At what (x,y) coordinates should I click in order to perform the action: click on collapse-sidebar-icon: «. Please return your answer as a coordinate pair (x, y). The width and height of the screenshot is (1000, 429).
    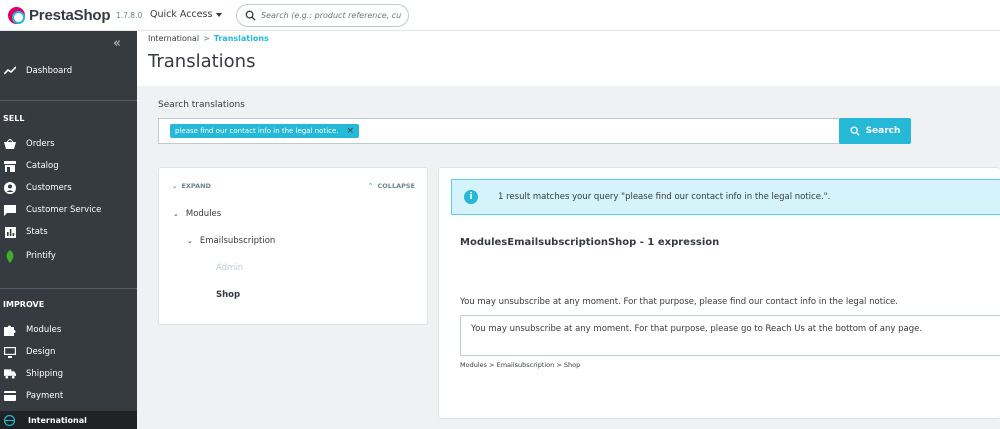
    Looking at the image, I should click on (117, 43).